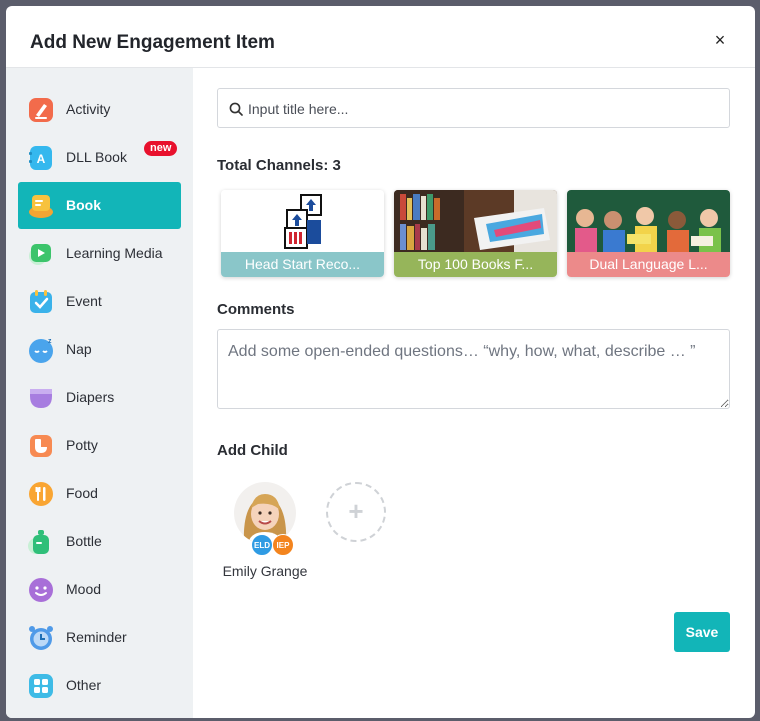 This screenshot has width=760, height=721. I want to click on sidebar-item-bottle: Bottle, so click(99, 541).